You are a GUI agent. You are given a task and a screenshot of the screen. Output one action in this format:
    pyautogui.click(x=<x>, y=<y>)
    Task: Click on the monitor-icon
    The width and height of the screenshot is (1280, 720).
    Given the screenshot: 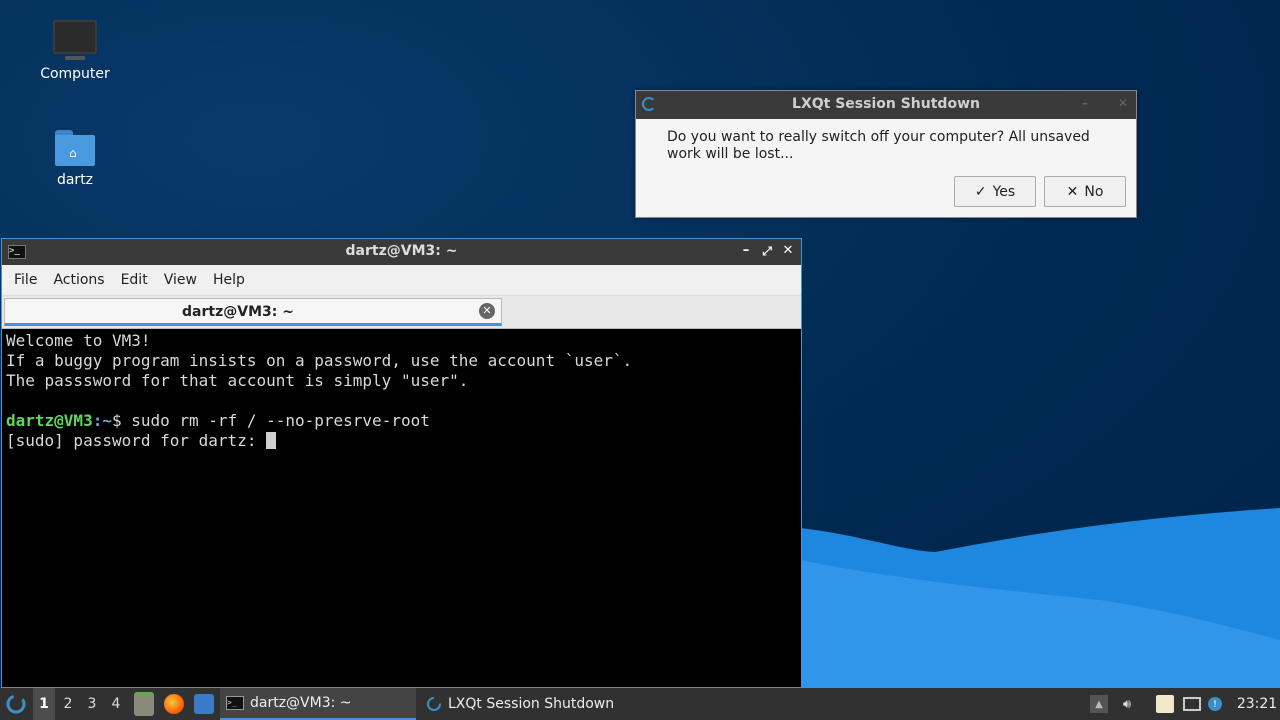 What is the action you would take?
    pyautogui.click(x=75, y=40)
    